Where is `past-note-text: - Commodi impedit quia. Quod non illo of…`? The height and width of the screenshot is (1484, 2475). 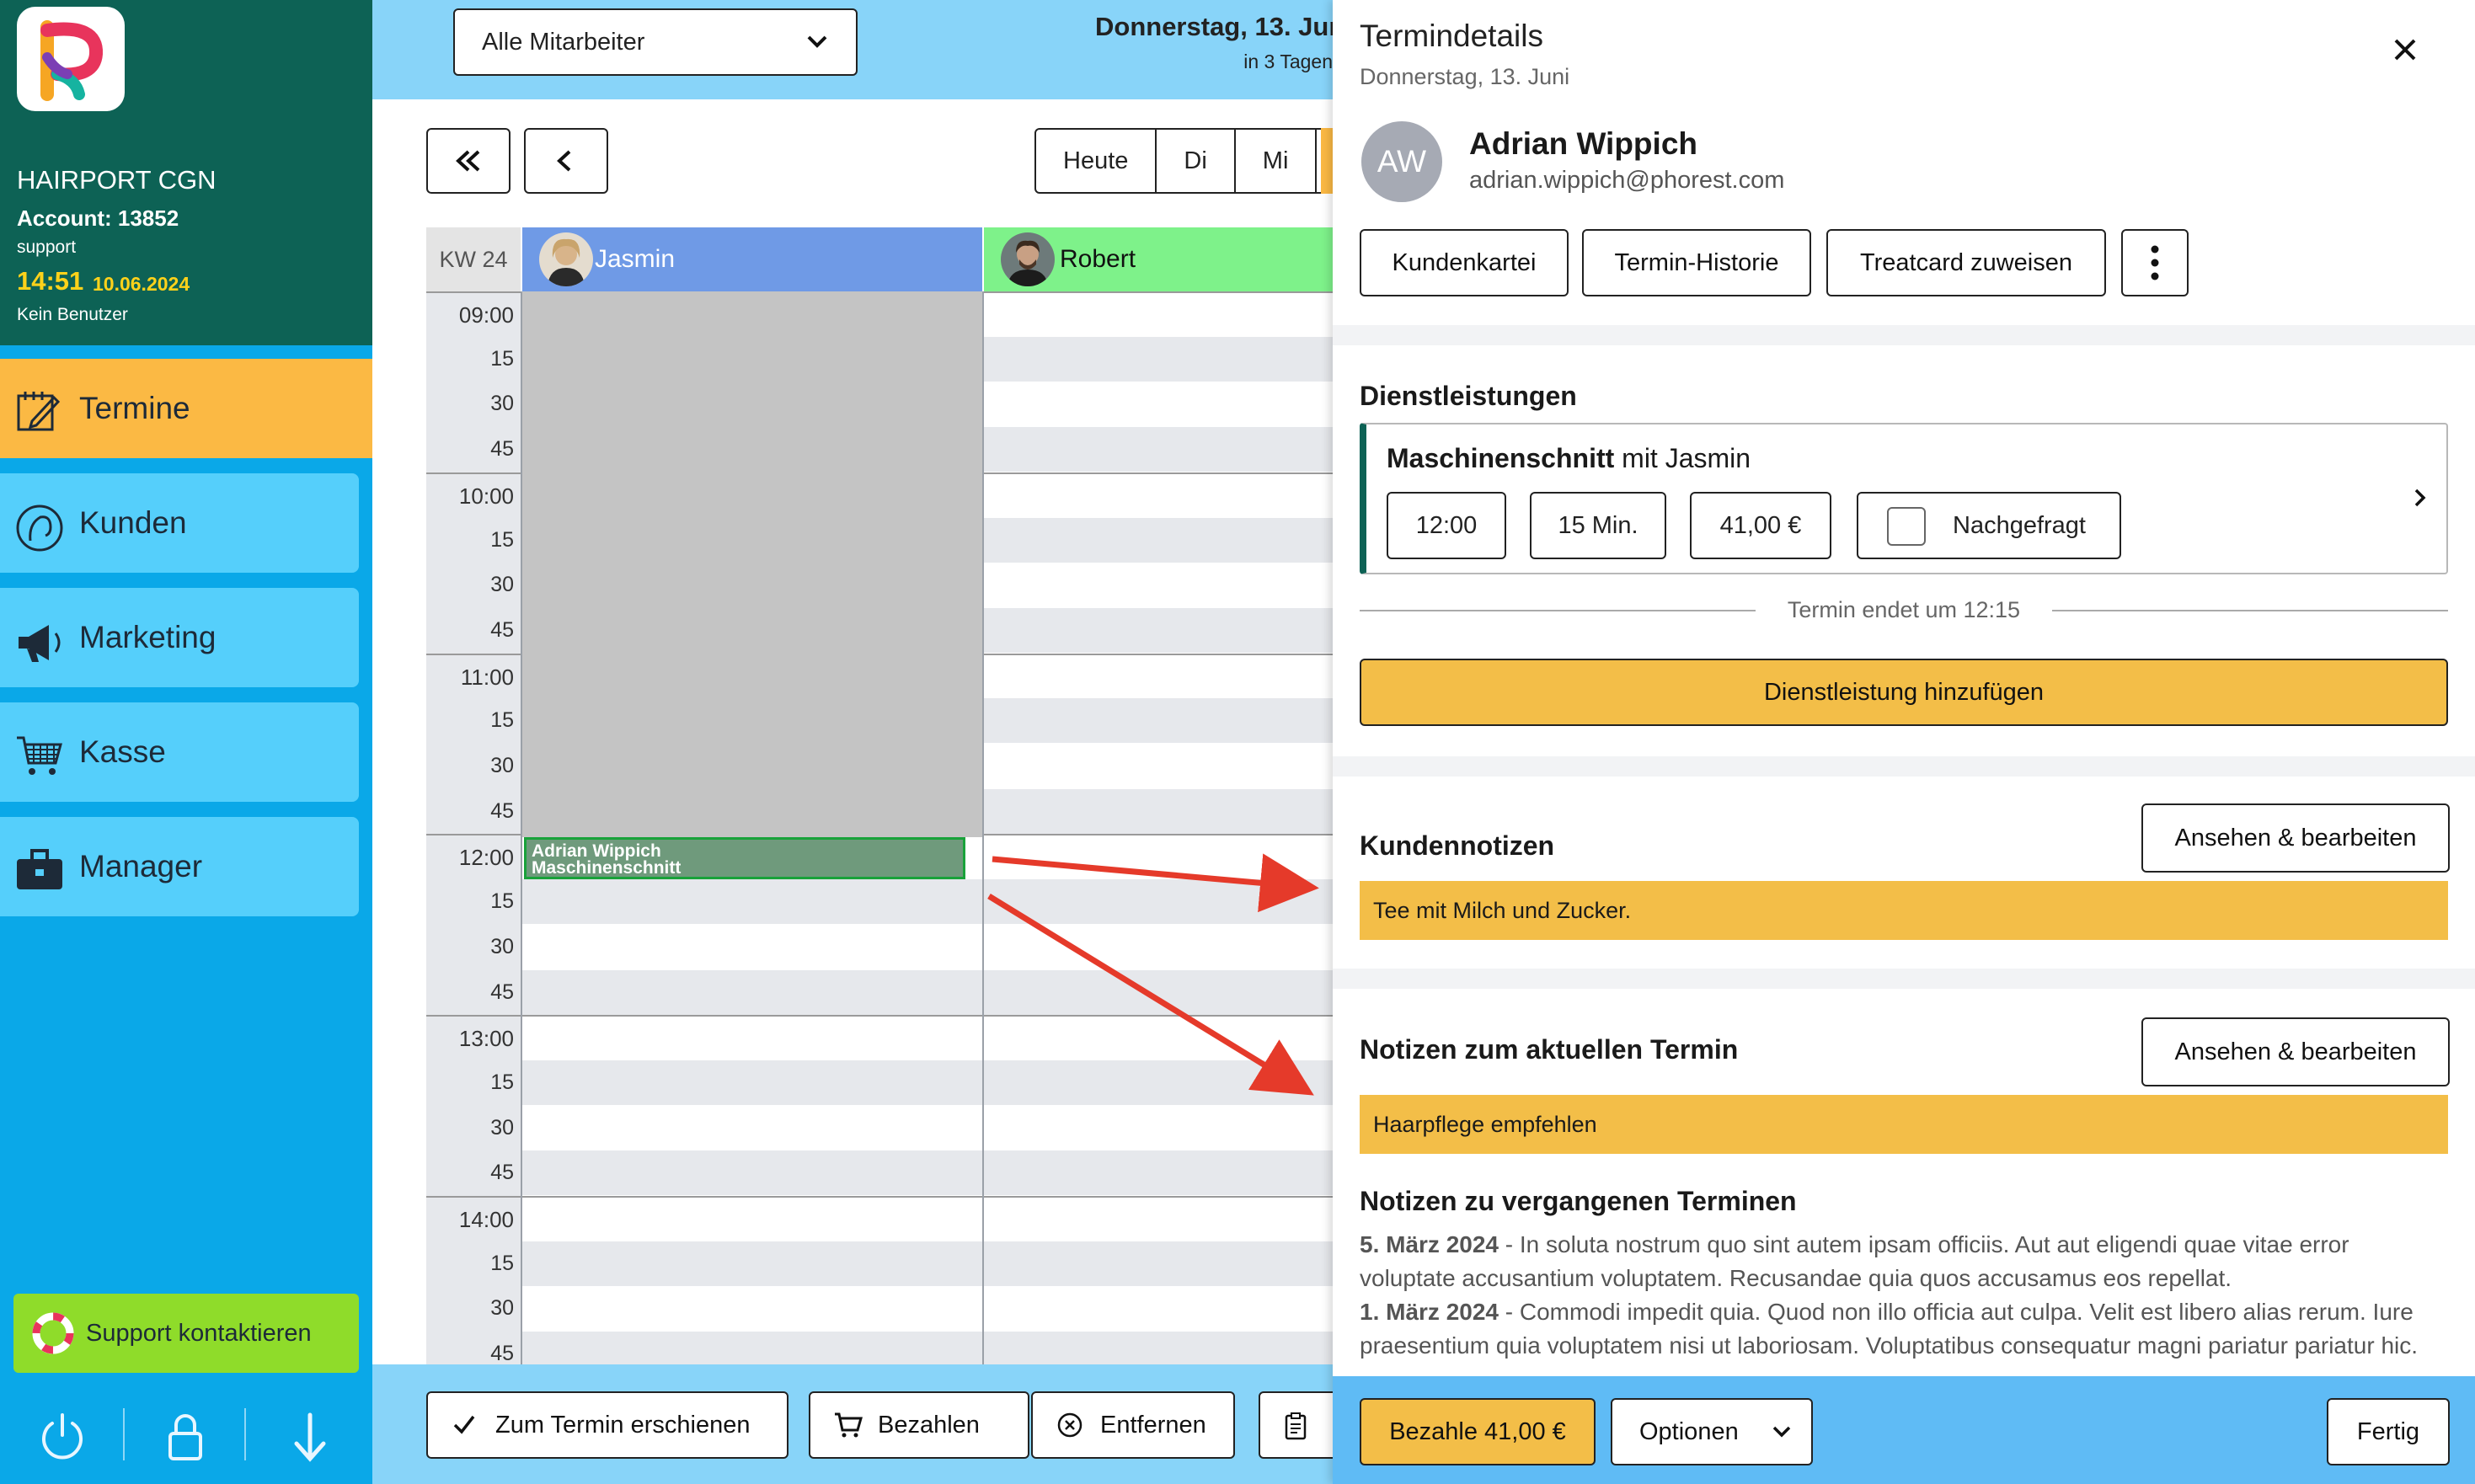
past-note-text: - Commodi impedit quia. Quod non illo of… is located at coordinates (1890, 1329).